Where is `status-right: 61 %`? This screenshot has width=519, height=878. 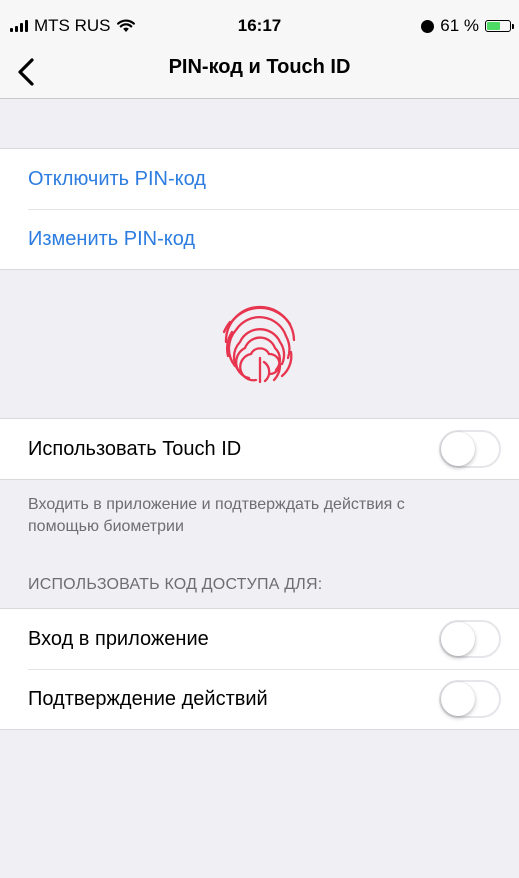
status-right: 61 % is located at coordinates (467, 26).